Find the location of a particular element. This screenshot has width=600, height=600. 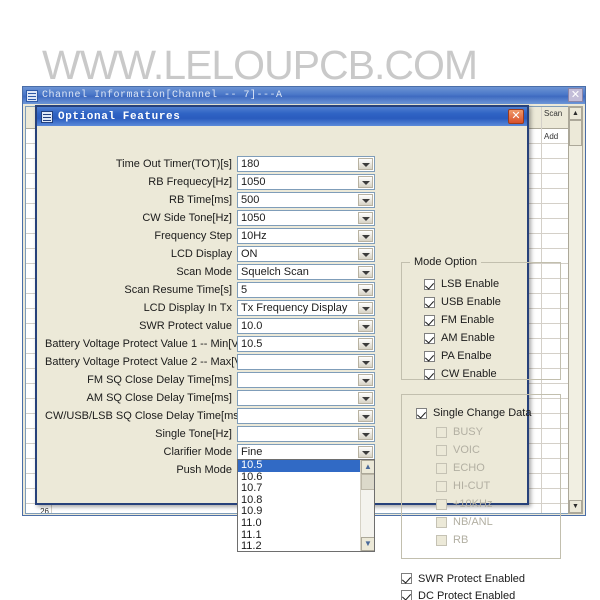

form-row: Time Out Timer(TOT)[s] 180 is located at coordinates (210, 164).